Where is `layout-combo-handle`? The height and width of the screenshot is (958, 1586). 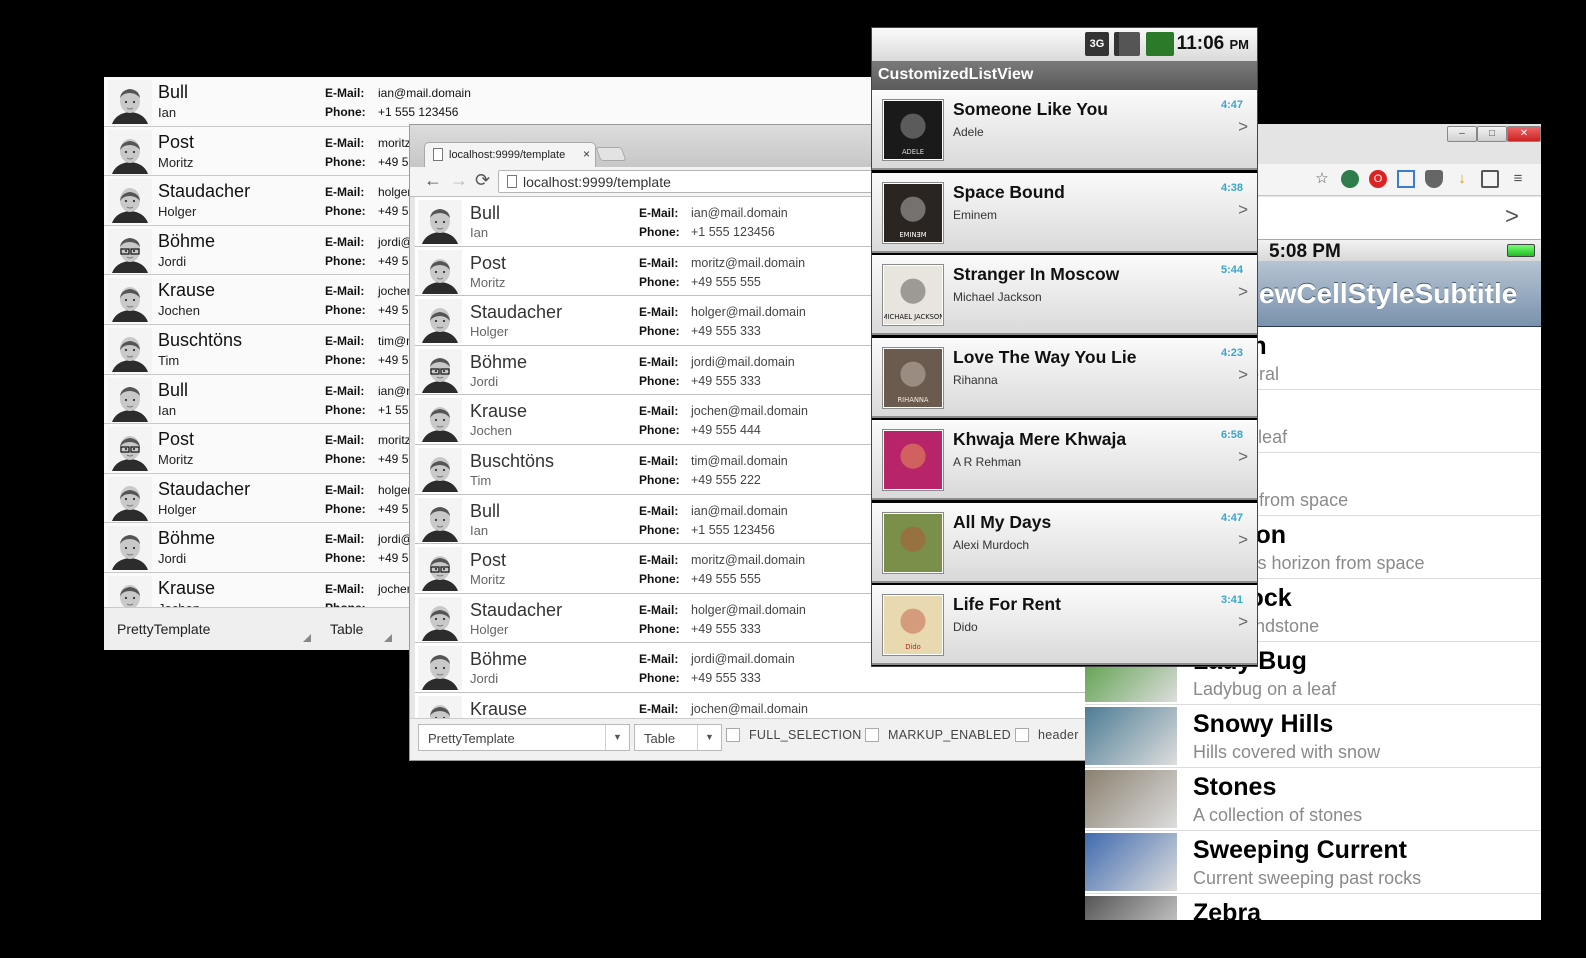 layout-combo-handle is located at coordinates (388, 638).